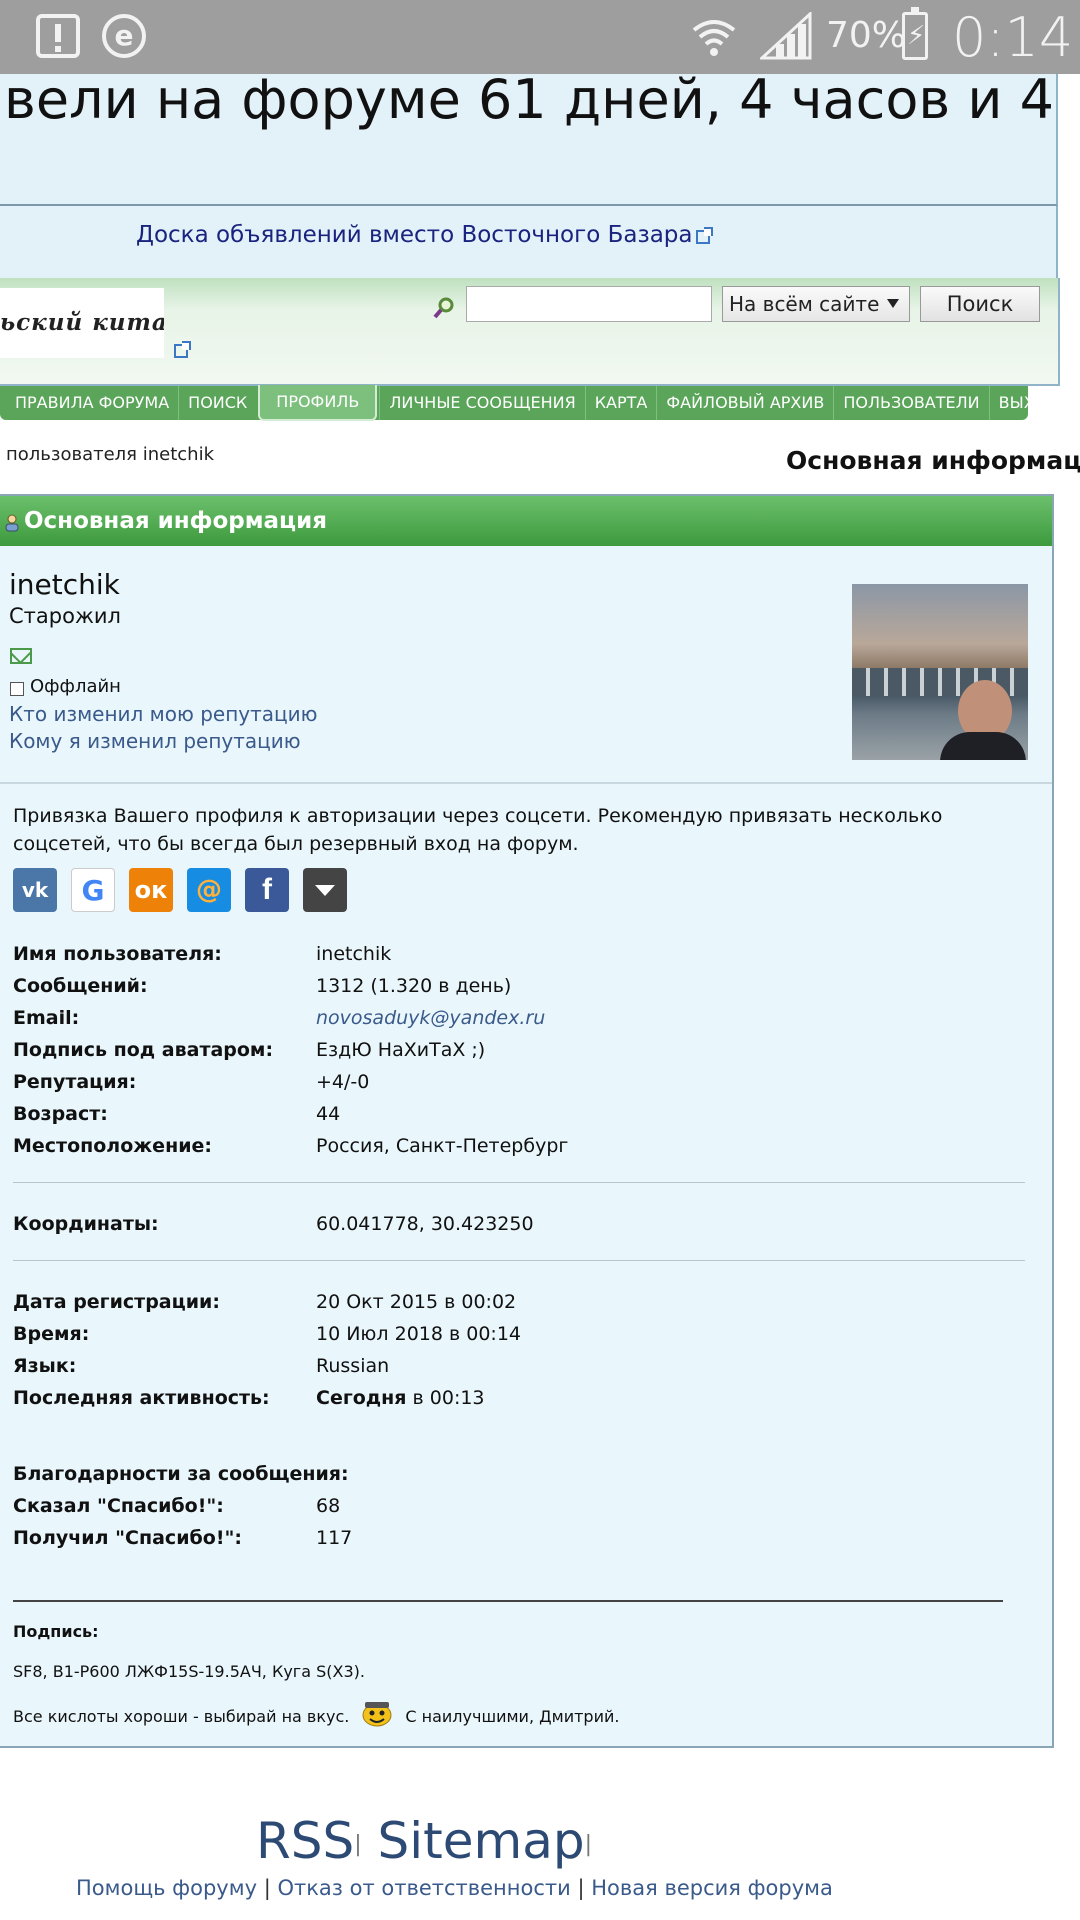  What do you see at coordinates (45, 1366) in the screenshot?
I see `info-label: Язык:` at bounding box center [45, 1366].